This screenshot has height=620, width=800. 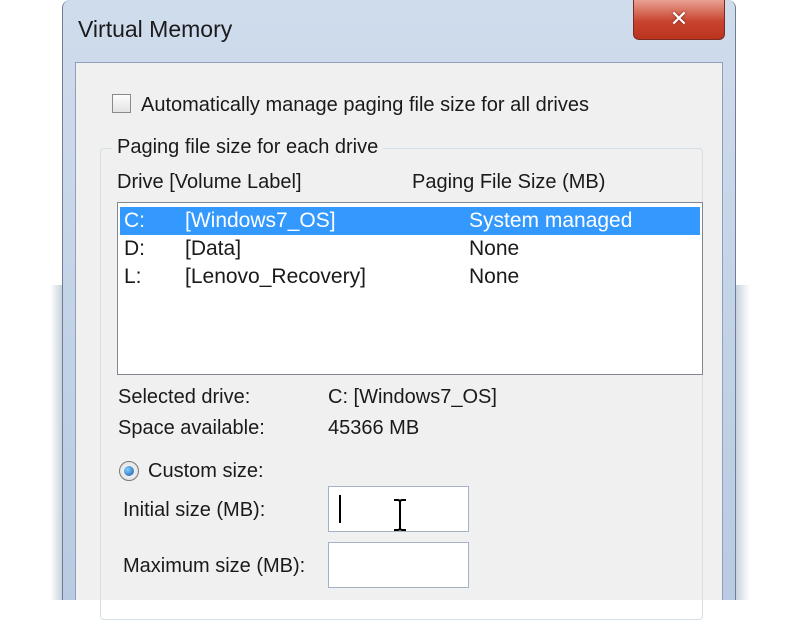 I want to click on selected-drive-value: C: [Windows7_OS], so click(x=412, y=397).